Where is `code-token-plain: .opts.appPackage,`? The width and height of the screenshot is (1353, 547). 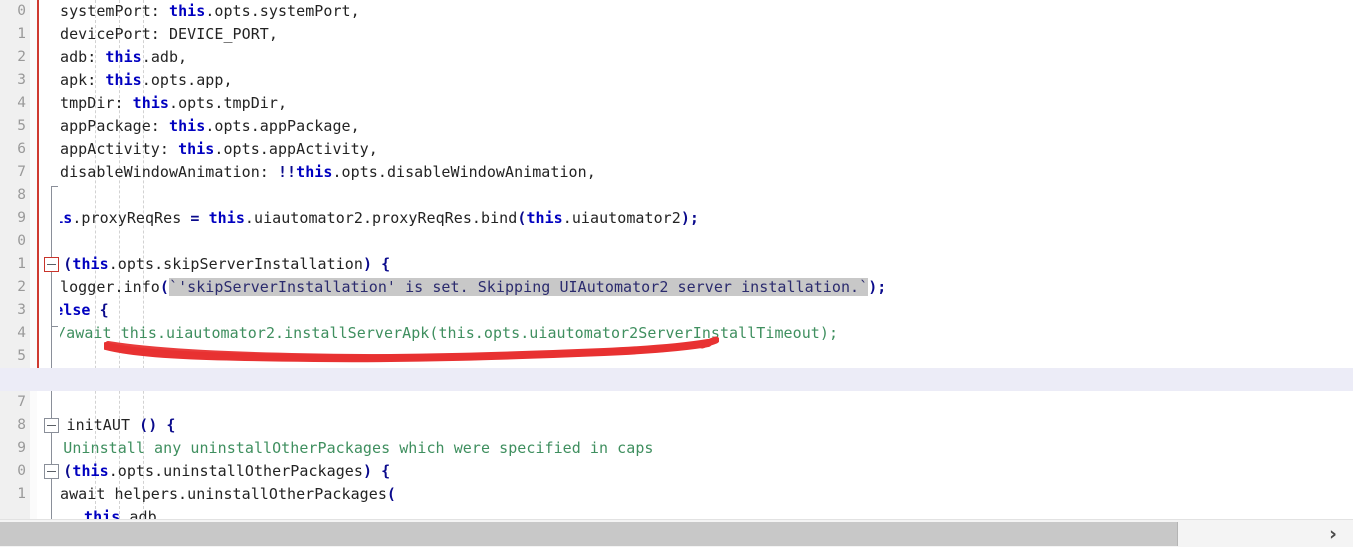 code-token-plain: .opts.appPackage, is located at coordinates (282, 126).